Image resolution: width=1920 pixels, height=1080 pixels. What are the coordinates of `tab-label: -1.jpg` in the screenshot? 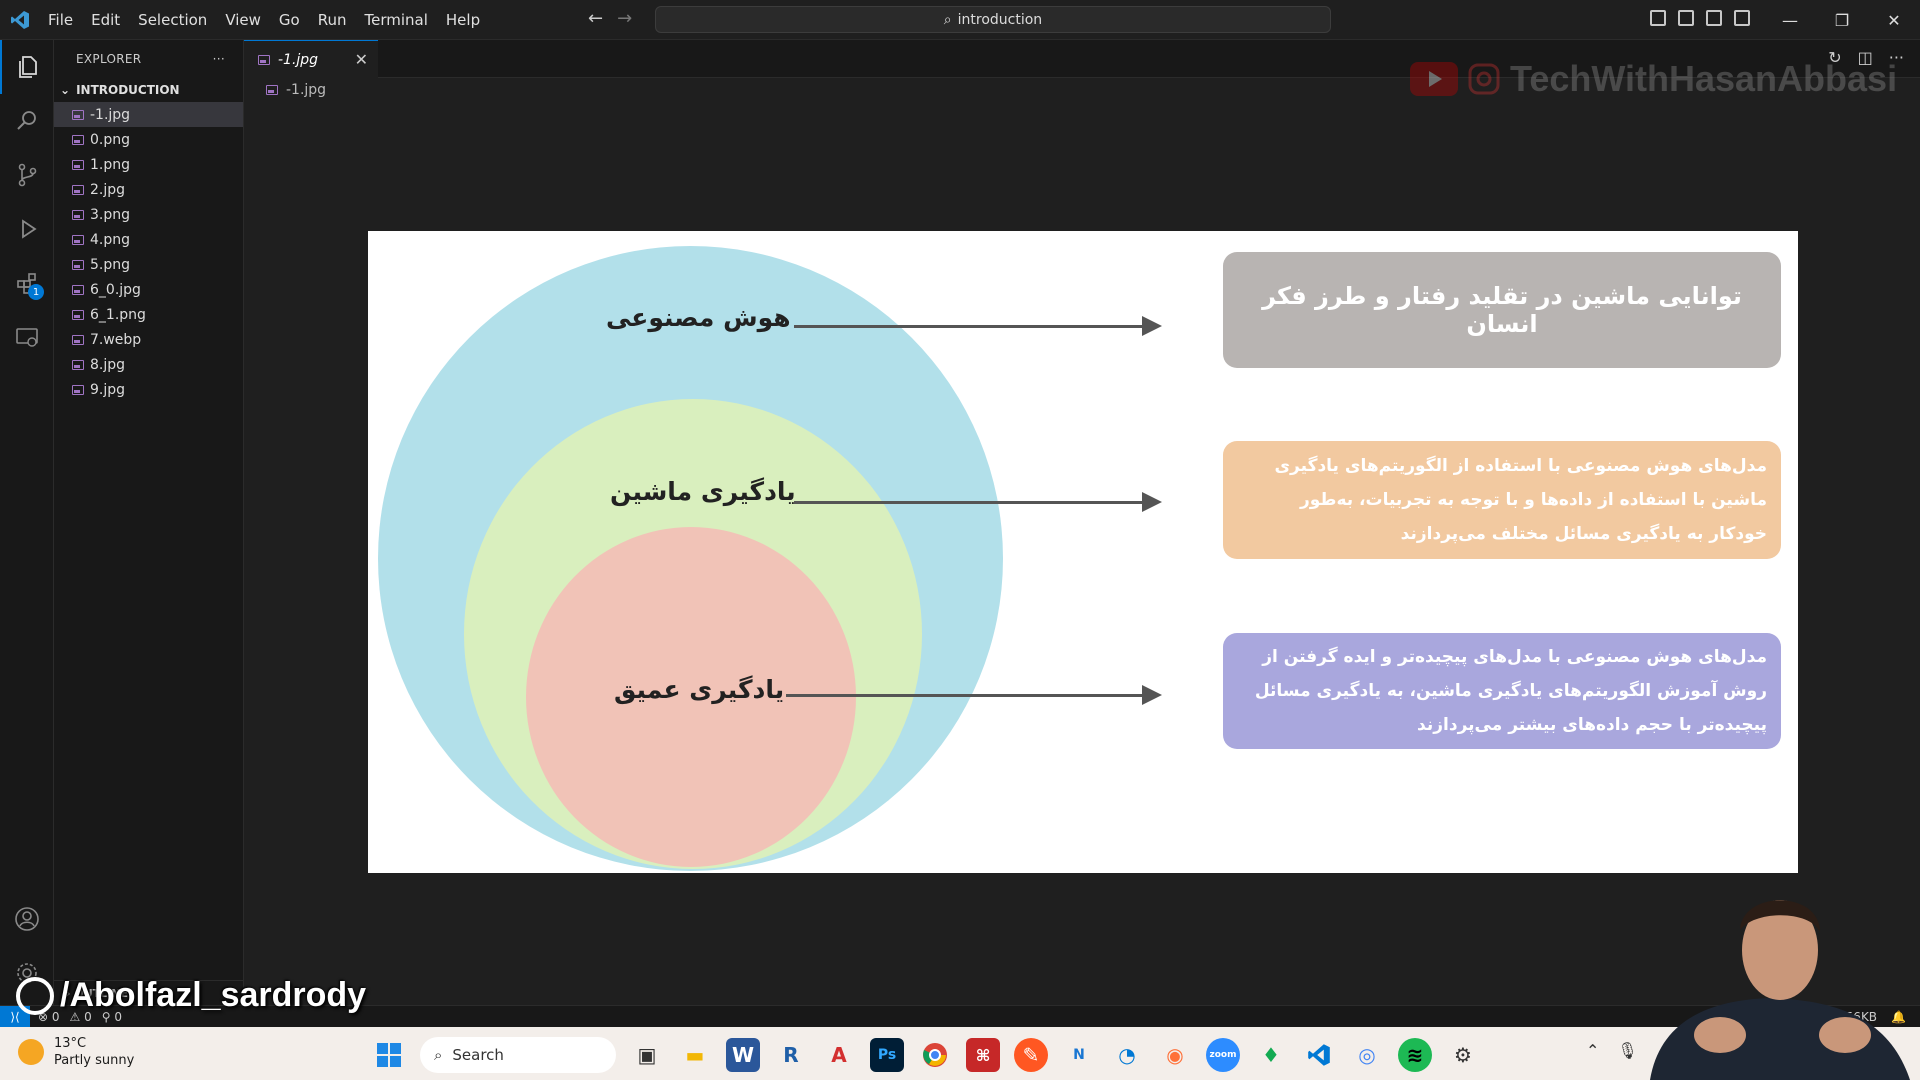 It's located at (298, 59).